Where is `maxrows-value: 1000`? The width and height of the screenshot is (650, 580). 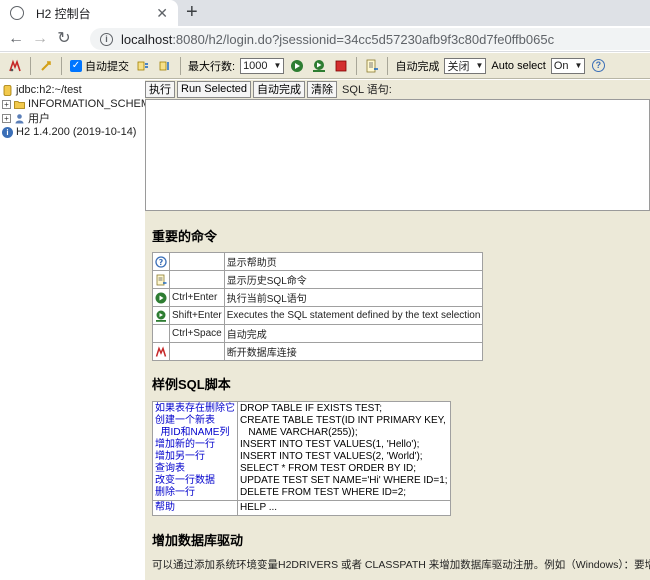
maxrows-value: 1000 is located at coordinates (255, 65).